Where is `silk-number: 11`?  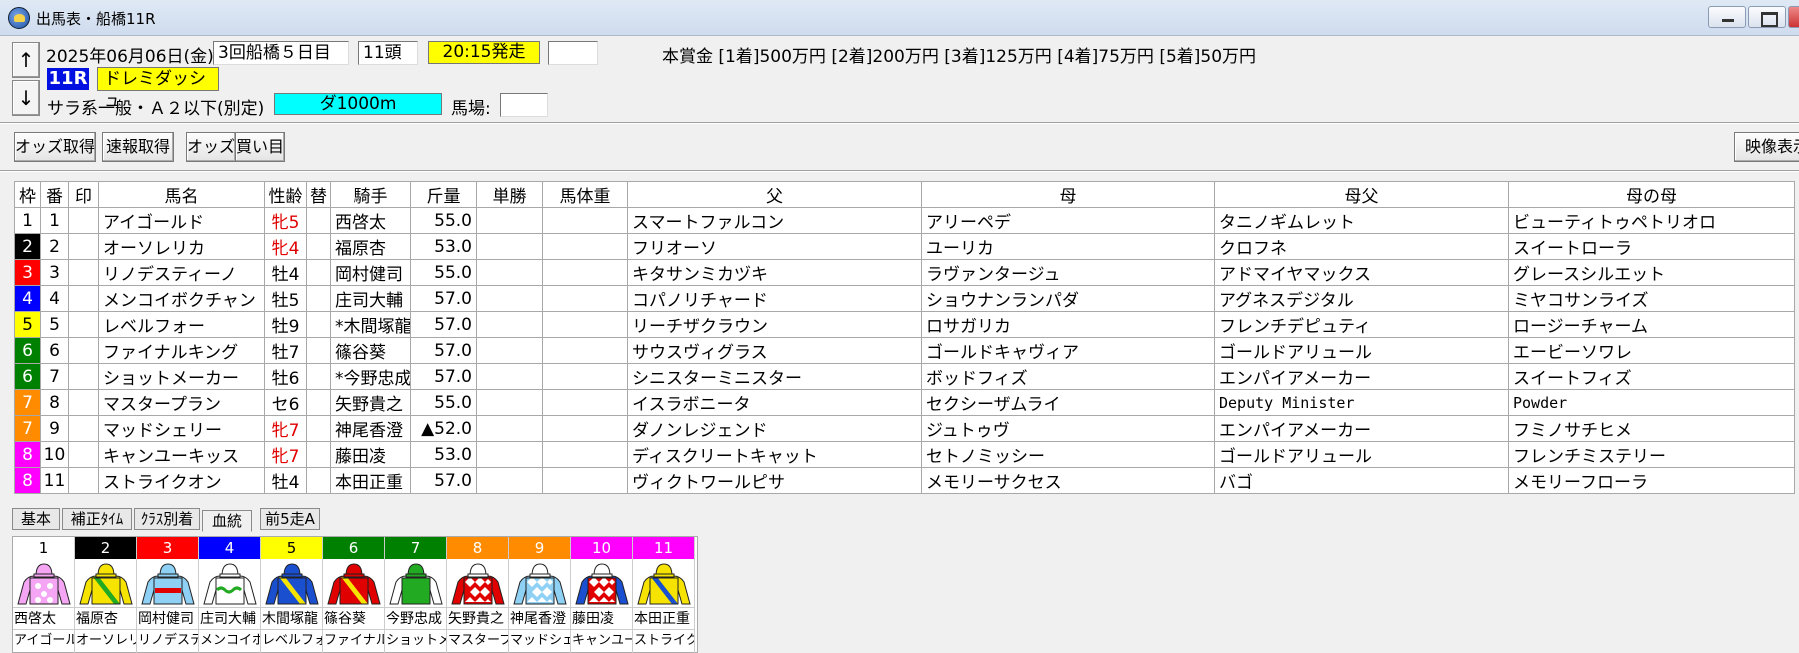
silk-number: 11 is located at coordinates (663, 548).